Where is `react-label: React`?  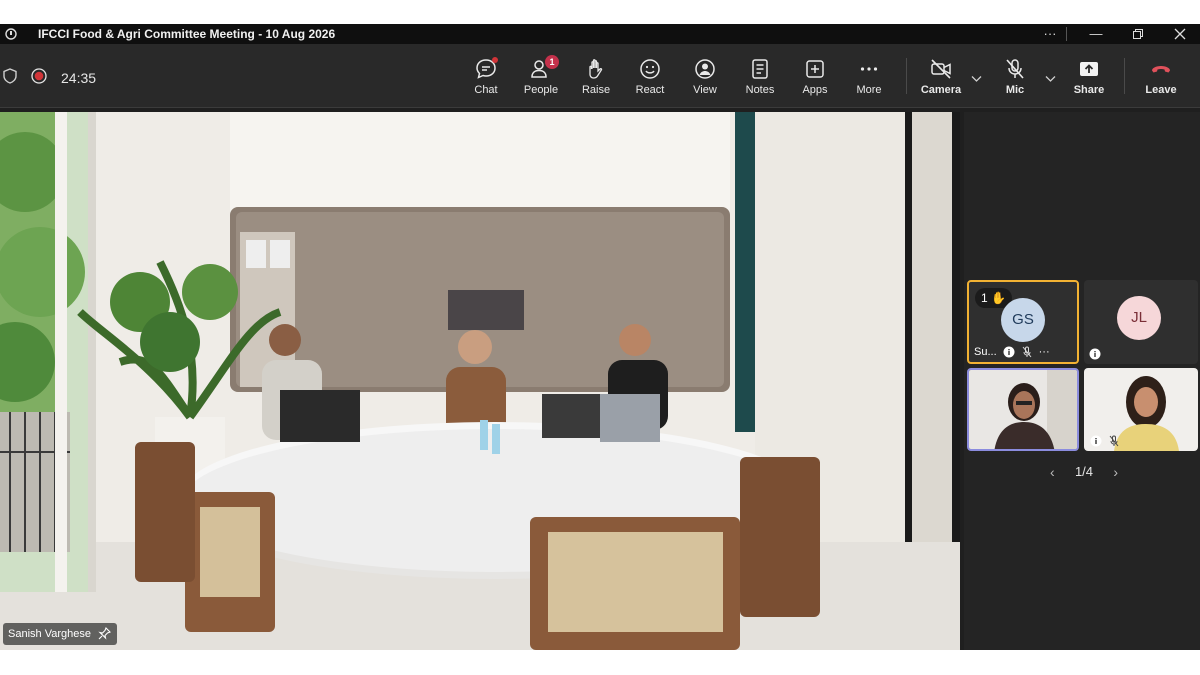
react-label: React is located at coordinates (650, 90).